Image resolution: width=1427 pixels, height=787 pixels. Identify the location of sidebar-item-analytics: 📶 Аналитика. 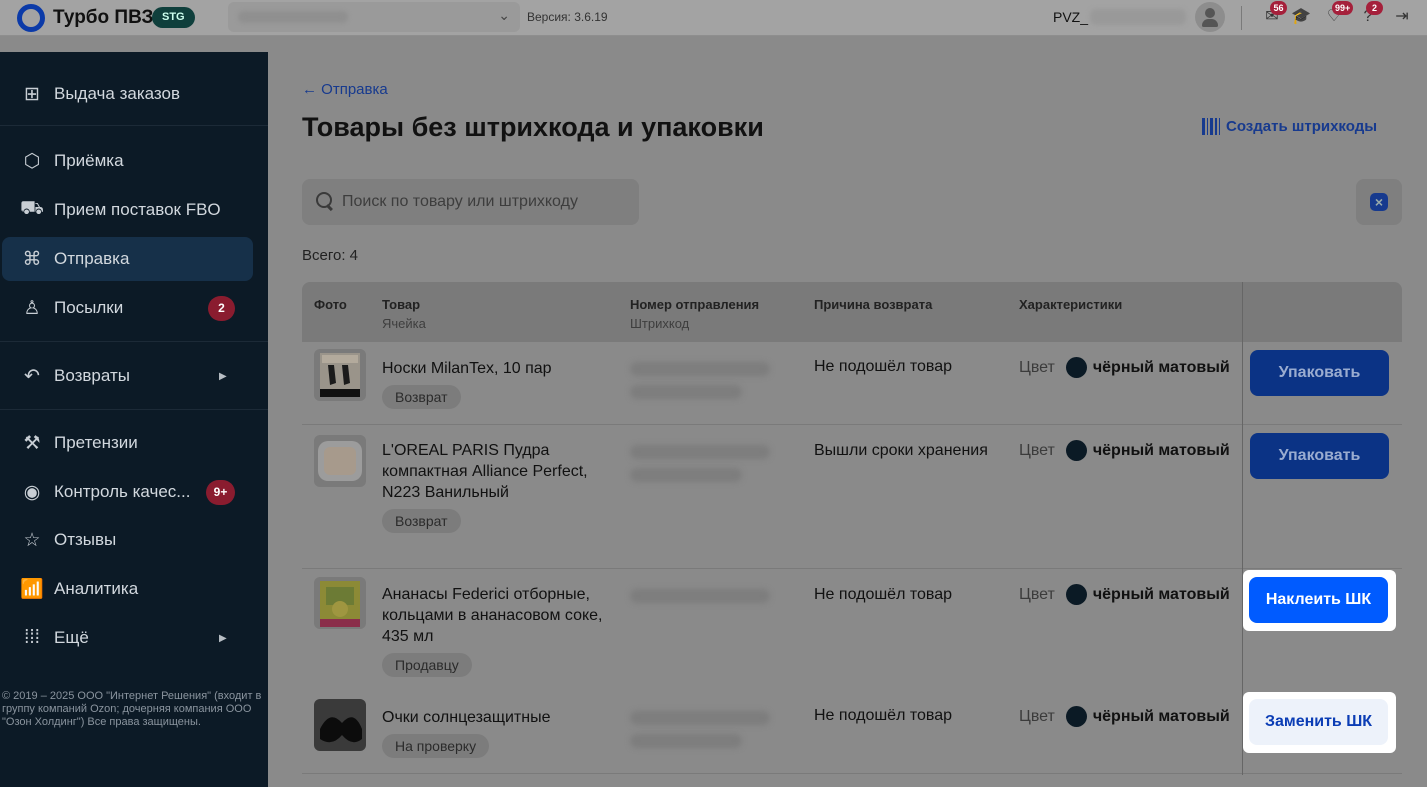
(134, 589).